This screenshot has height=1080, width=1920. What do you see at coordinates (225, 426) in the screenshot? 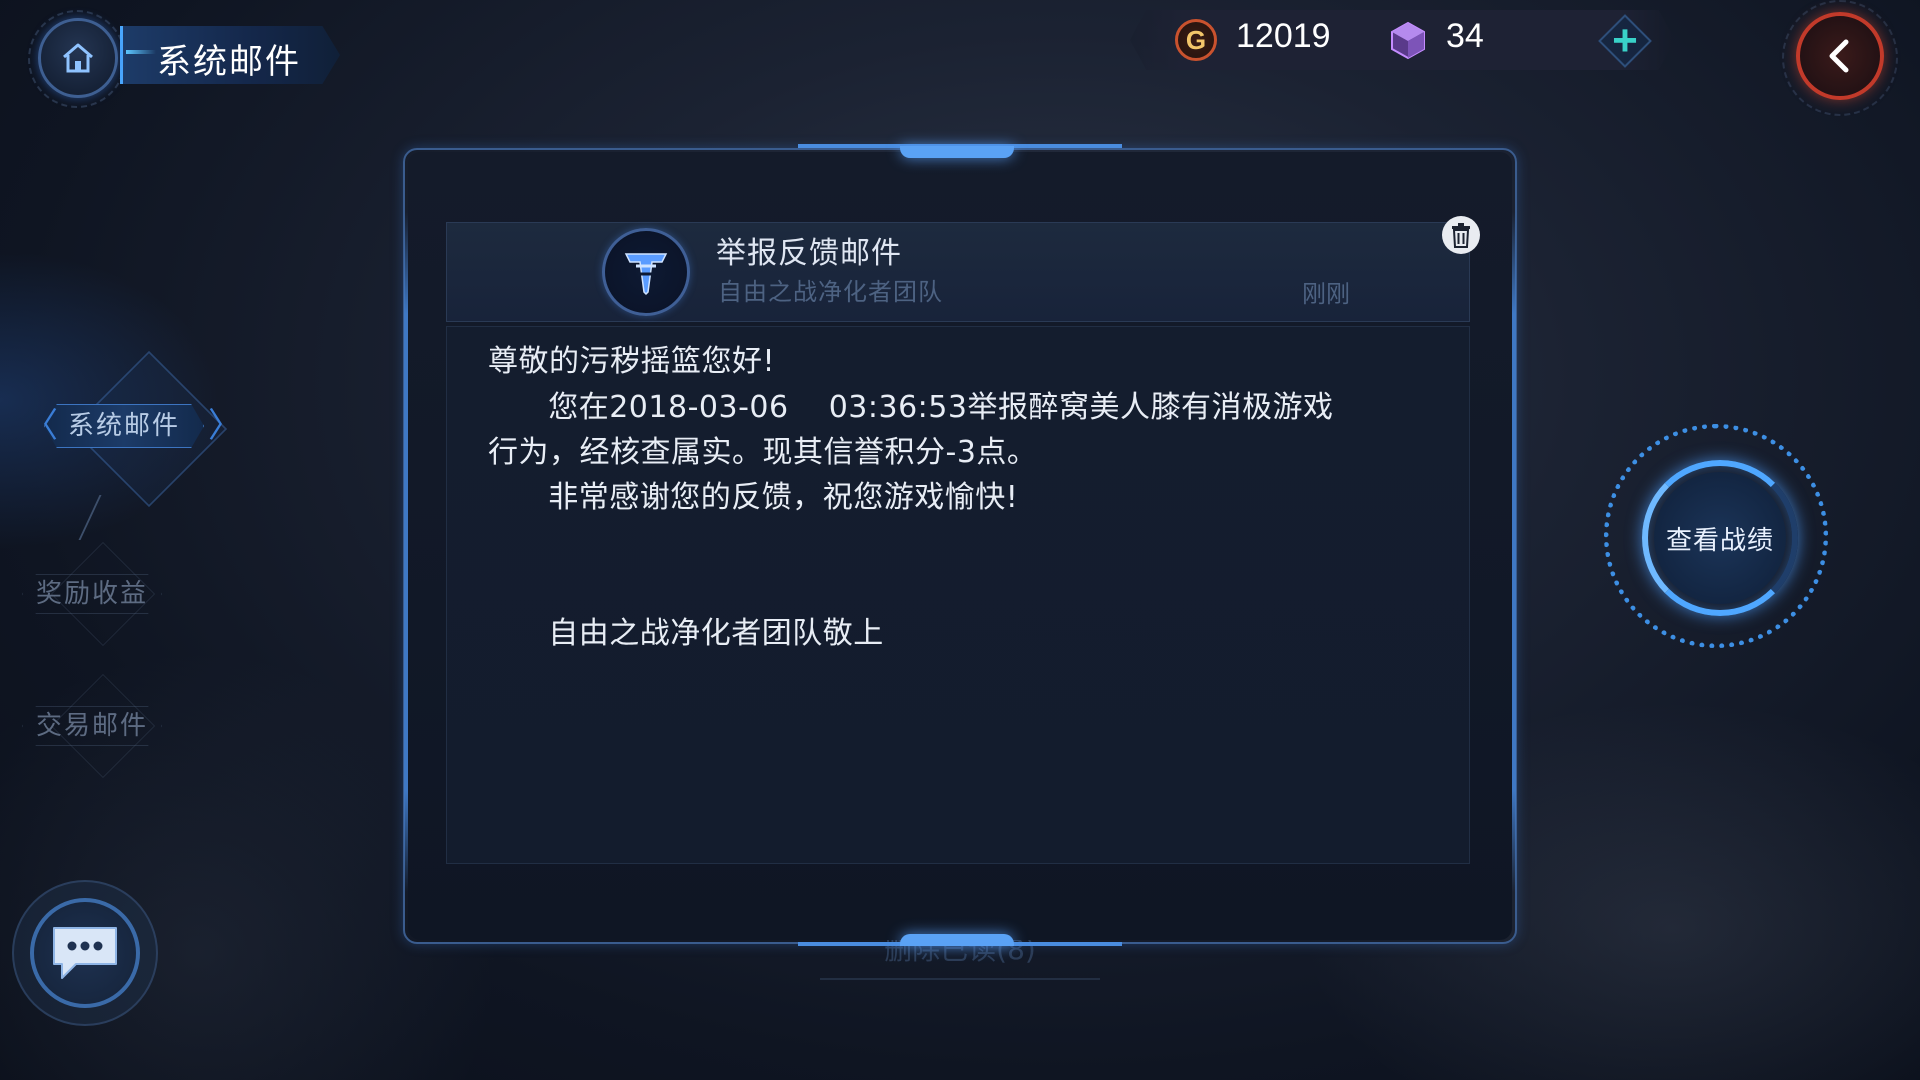
I see `chevron-right-icon: 〉` at bounding box center [225, 426].